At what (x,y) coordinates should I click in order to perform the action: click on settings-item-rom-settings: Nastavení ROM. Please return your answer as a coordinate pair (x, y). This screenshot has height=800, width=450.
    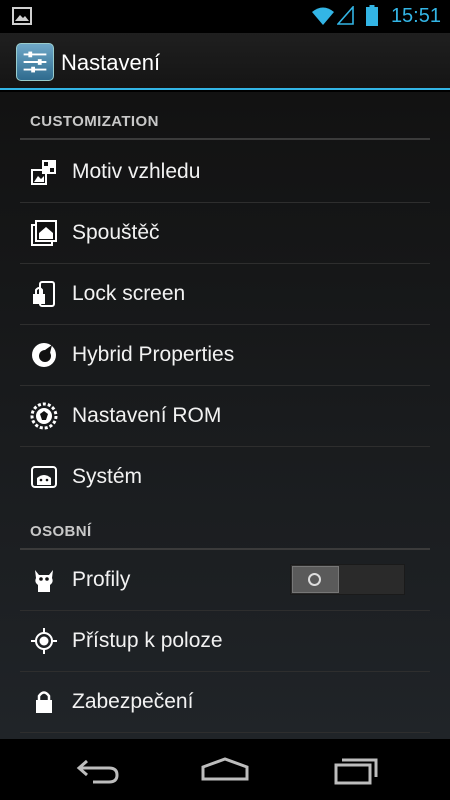
    Looking at the image, I should click on (225, 416).